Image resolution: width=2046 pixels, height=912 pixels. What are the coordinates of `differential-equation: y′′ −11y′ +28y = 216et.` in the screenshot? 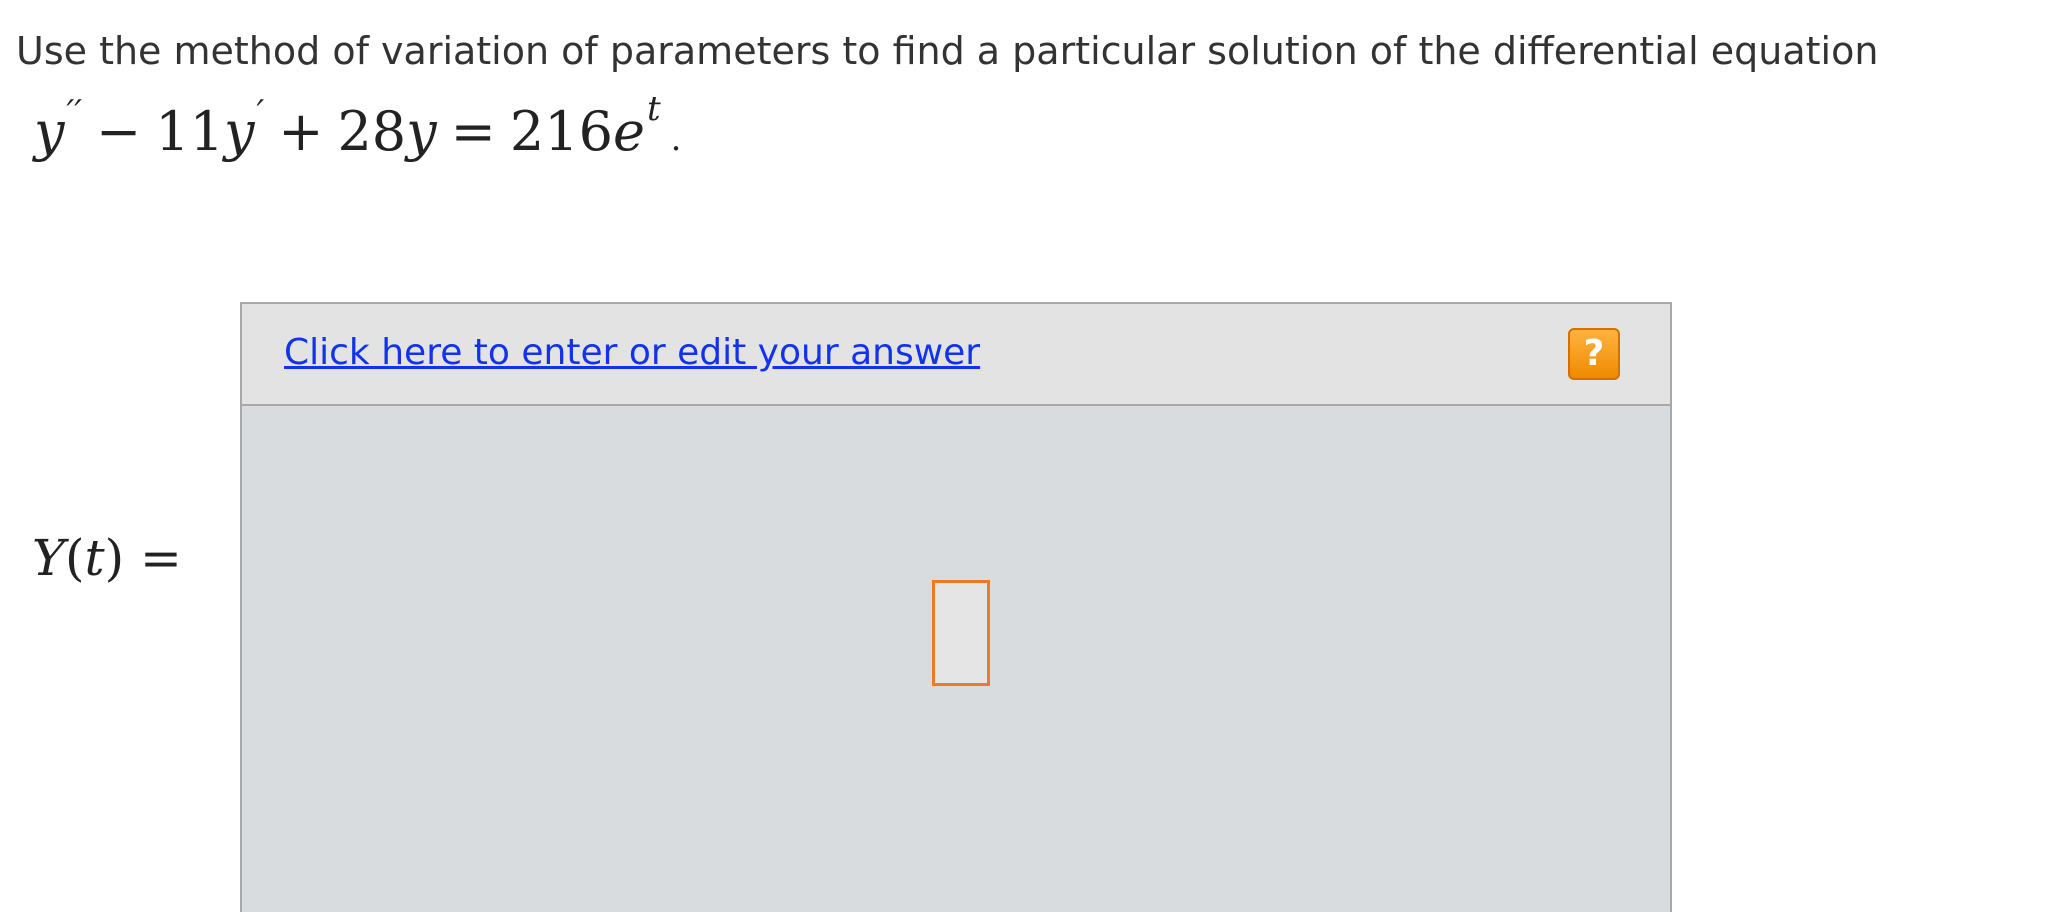 It's located at (358, 130).